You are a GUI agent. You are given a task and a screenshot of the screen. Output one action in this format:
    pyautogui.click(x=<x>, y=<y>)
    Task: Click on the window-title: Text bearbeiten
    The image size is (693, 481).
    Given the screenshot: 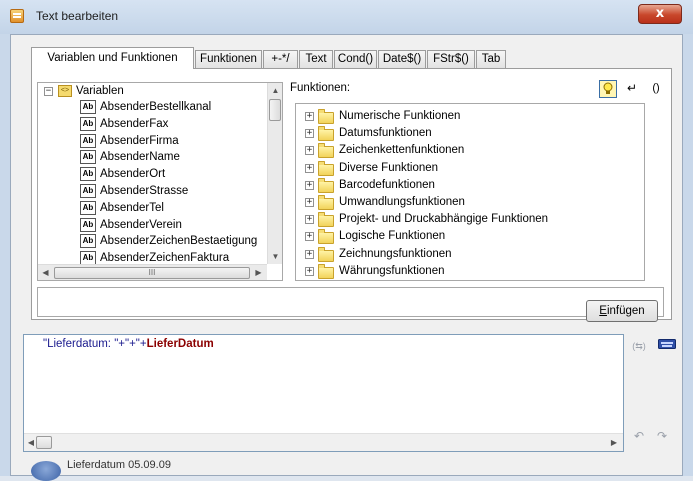 What is the action you would take?
    pyautogui.click(x=77, y=16)
    